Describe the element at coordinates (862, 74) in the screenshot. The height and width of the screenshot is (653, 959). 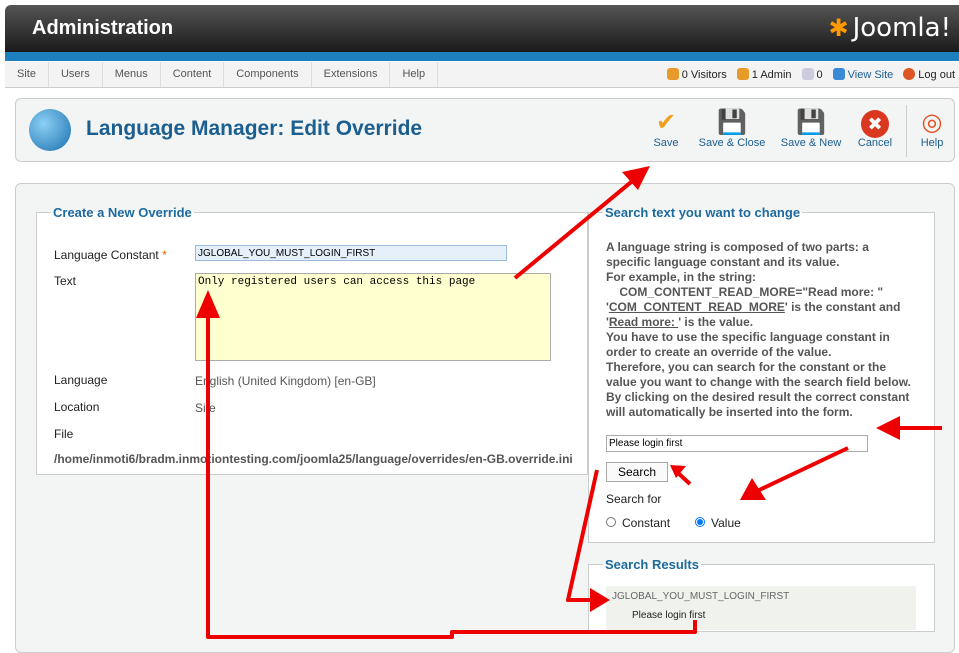
I see `view-site-link: View Site` at that location.